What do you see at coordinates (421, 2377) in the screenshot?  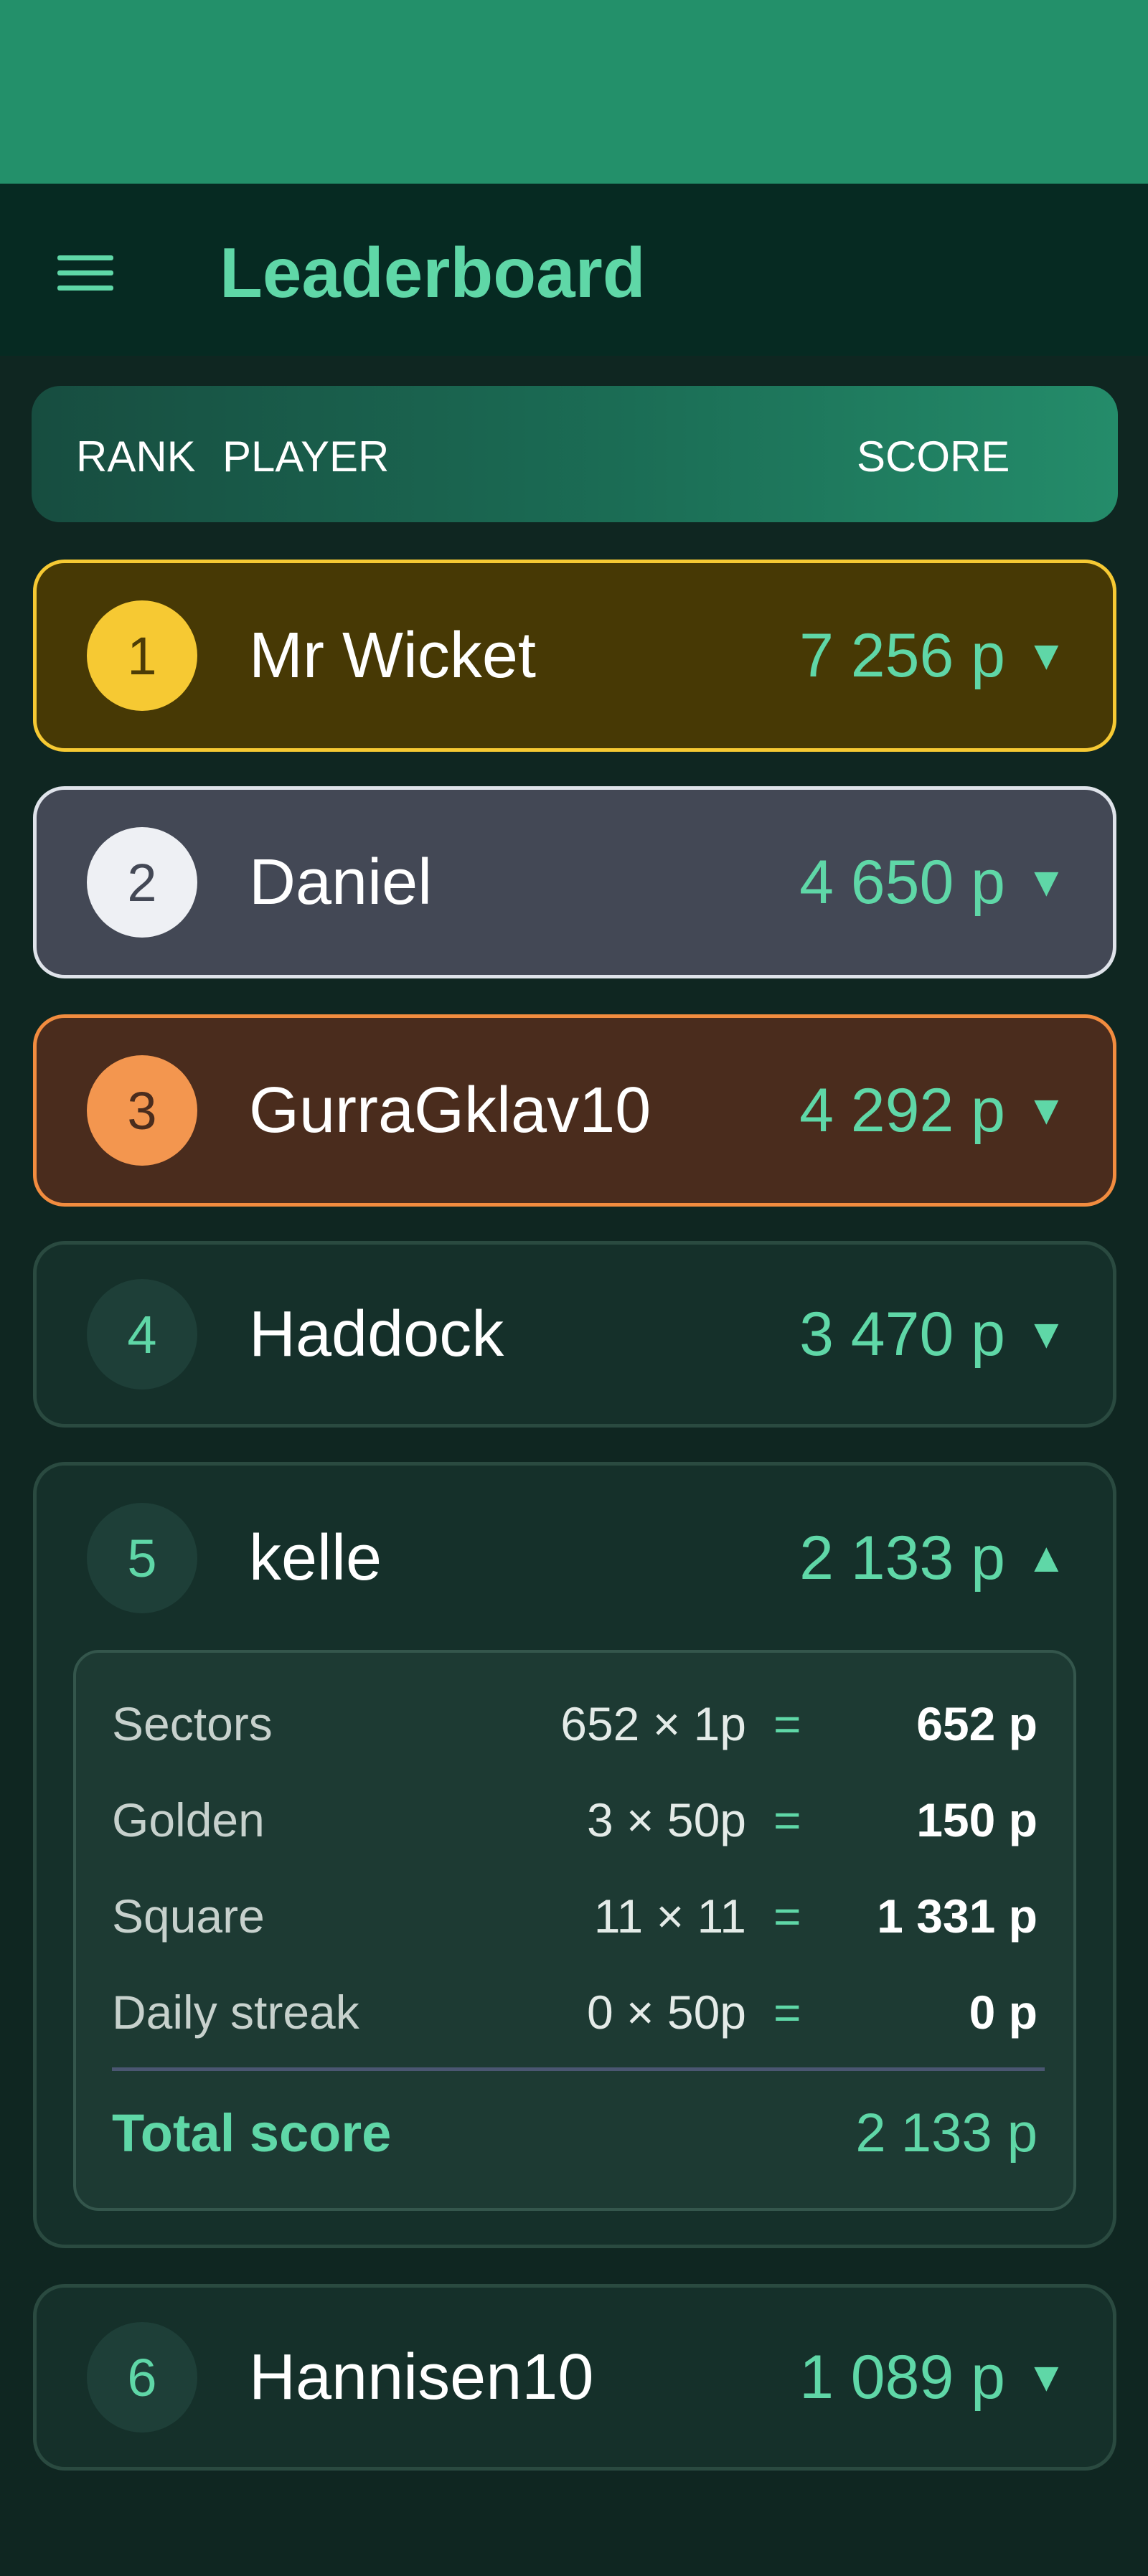 I see `player-name: Hannisen10` at bounding box center [421, 2377].